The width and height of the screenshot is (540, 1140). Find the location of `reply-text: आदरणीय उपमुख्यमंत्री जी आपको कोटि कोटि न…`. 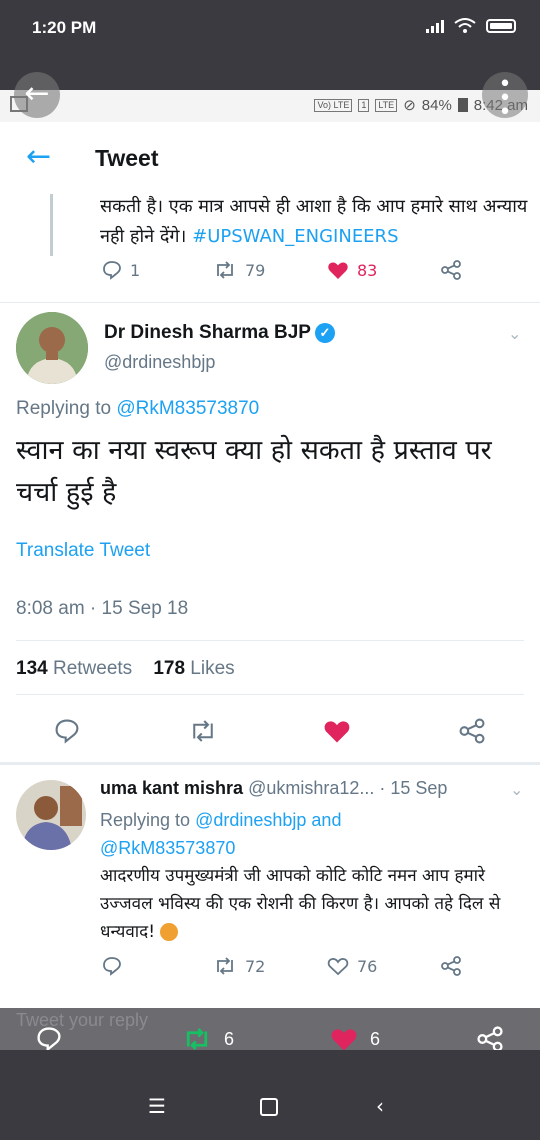

reply-text: आदरणीय उपमुख्यमंत्री जी आपको कोटि कोटि न… is located at coordinates (315, 904).